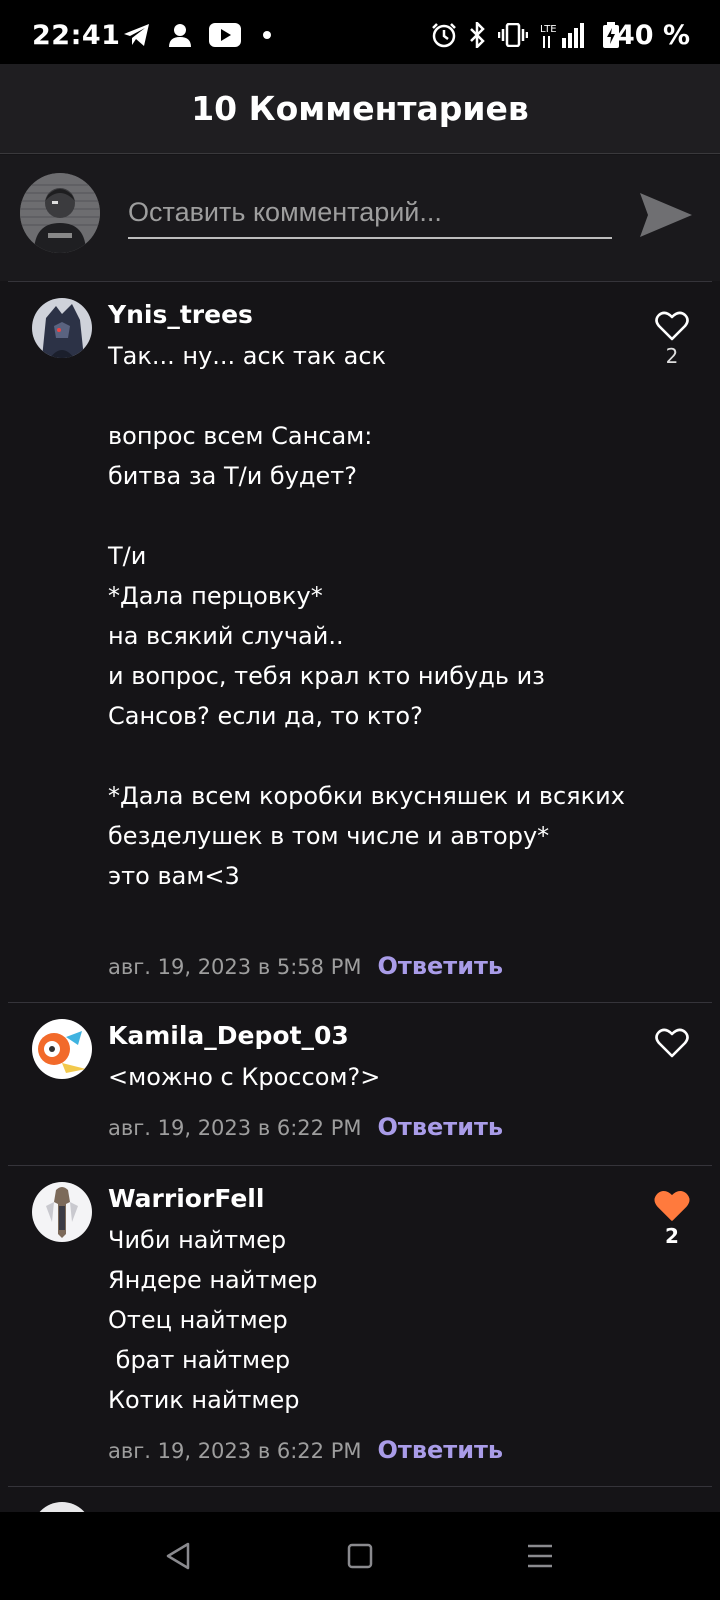 The width and height of the screenshot is (720, 1600). What do you see at coordinates (60, 213) in the screenshot?
I see `current-user-avatar` at bounding box center [60, 213].